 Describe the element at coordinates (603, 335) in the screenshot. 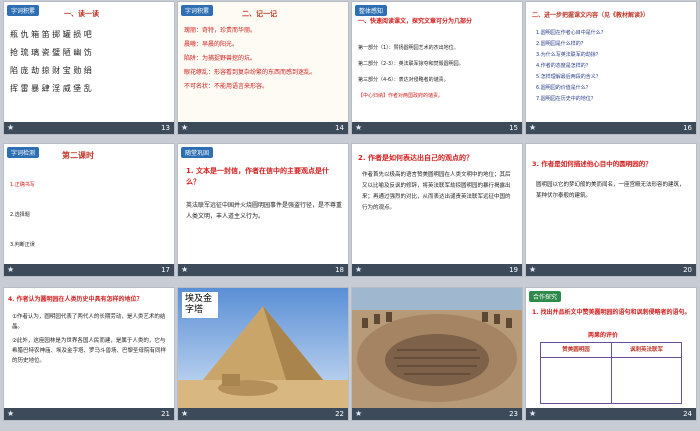

I see `table-title: 两果的评价` at that location.